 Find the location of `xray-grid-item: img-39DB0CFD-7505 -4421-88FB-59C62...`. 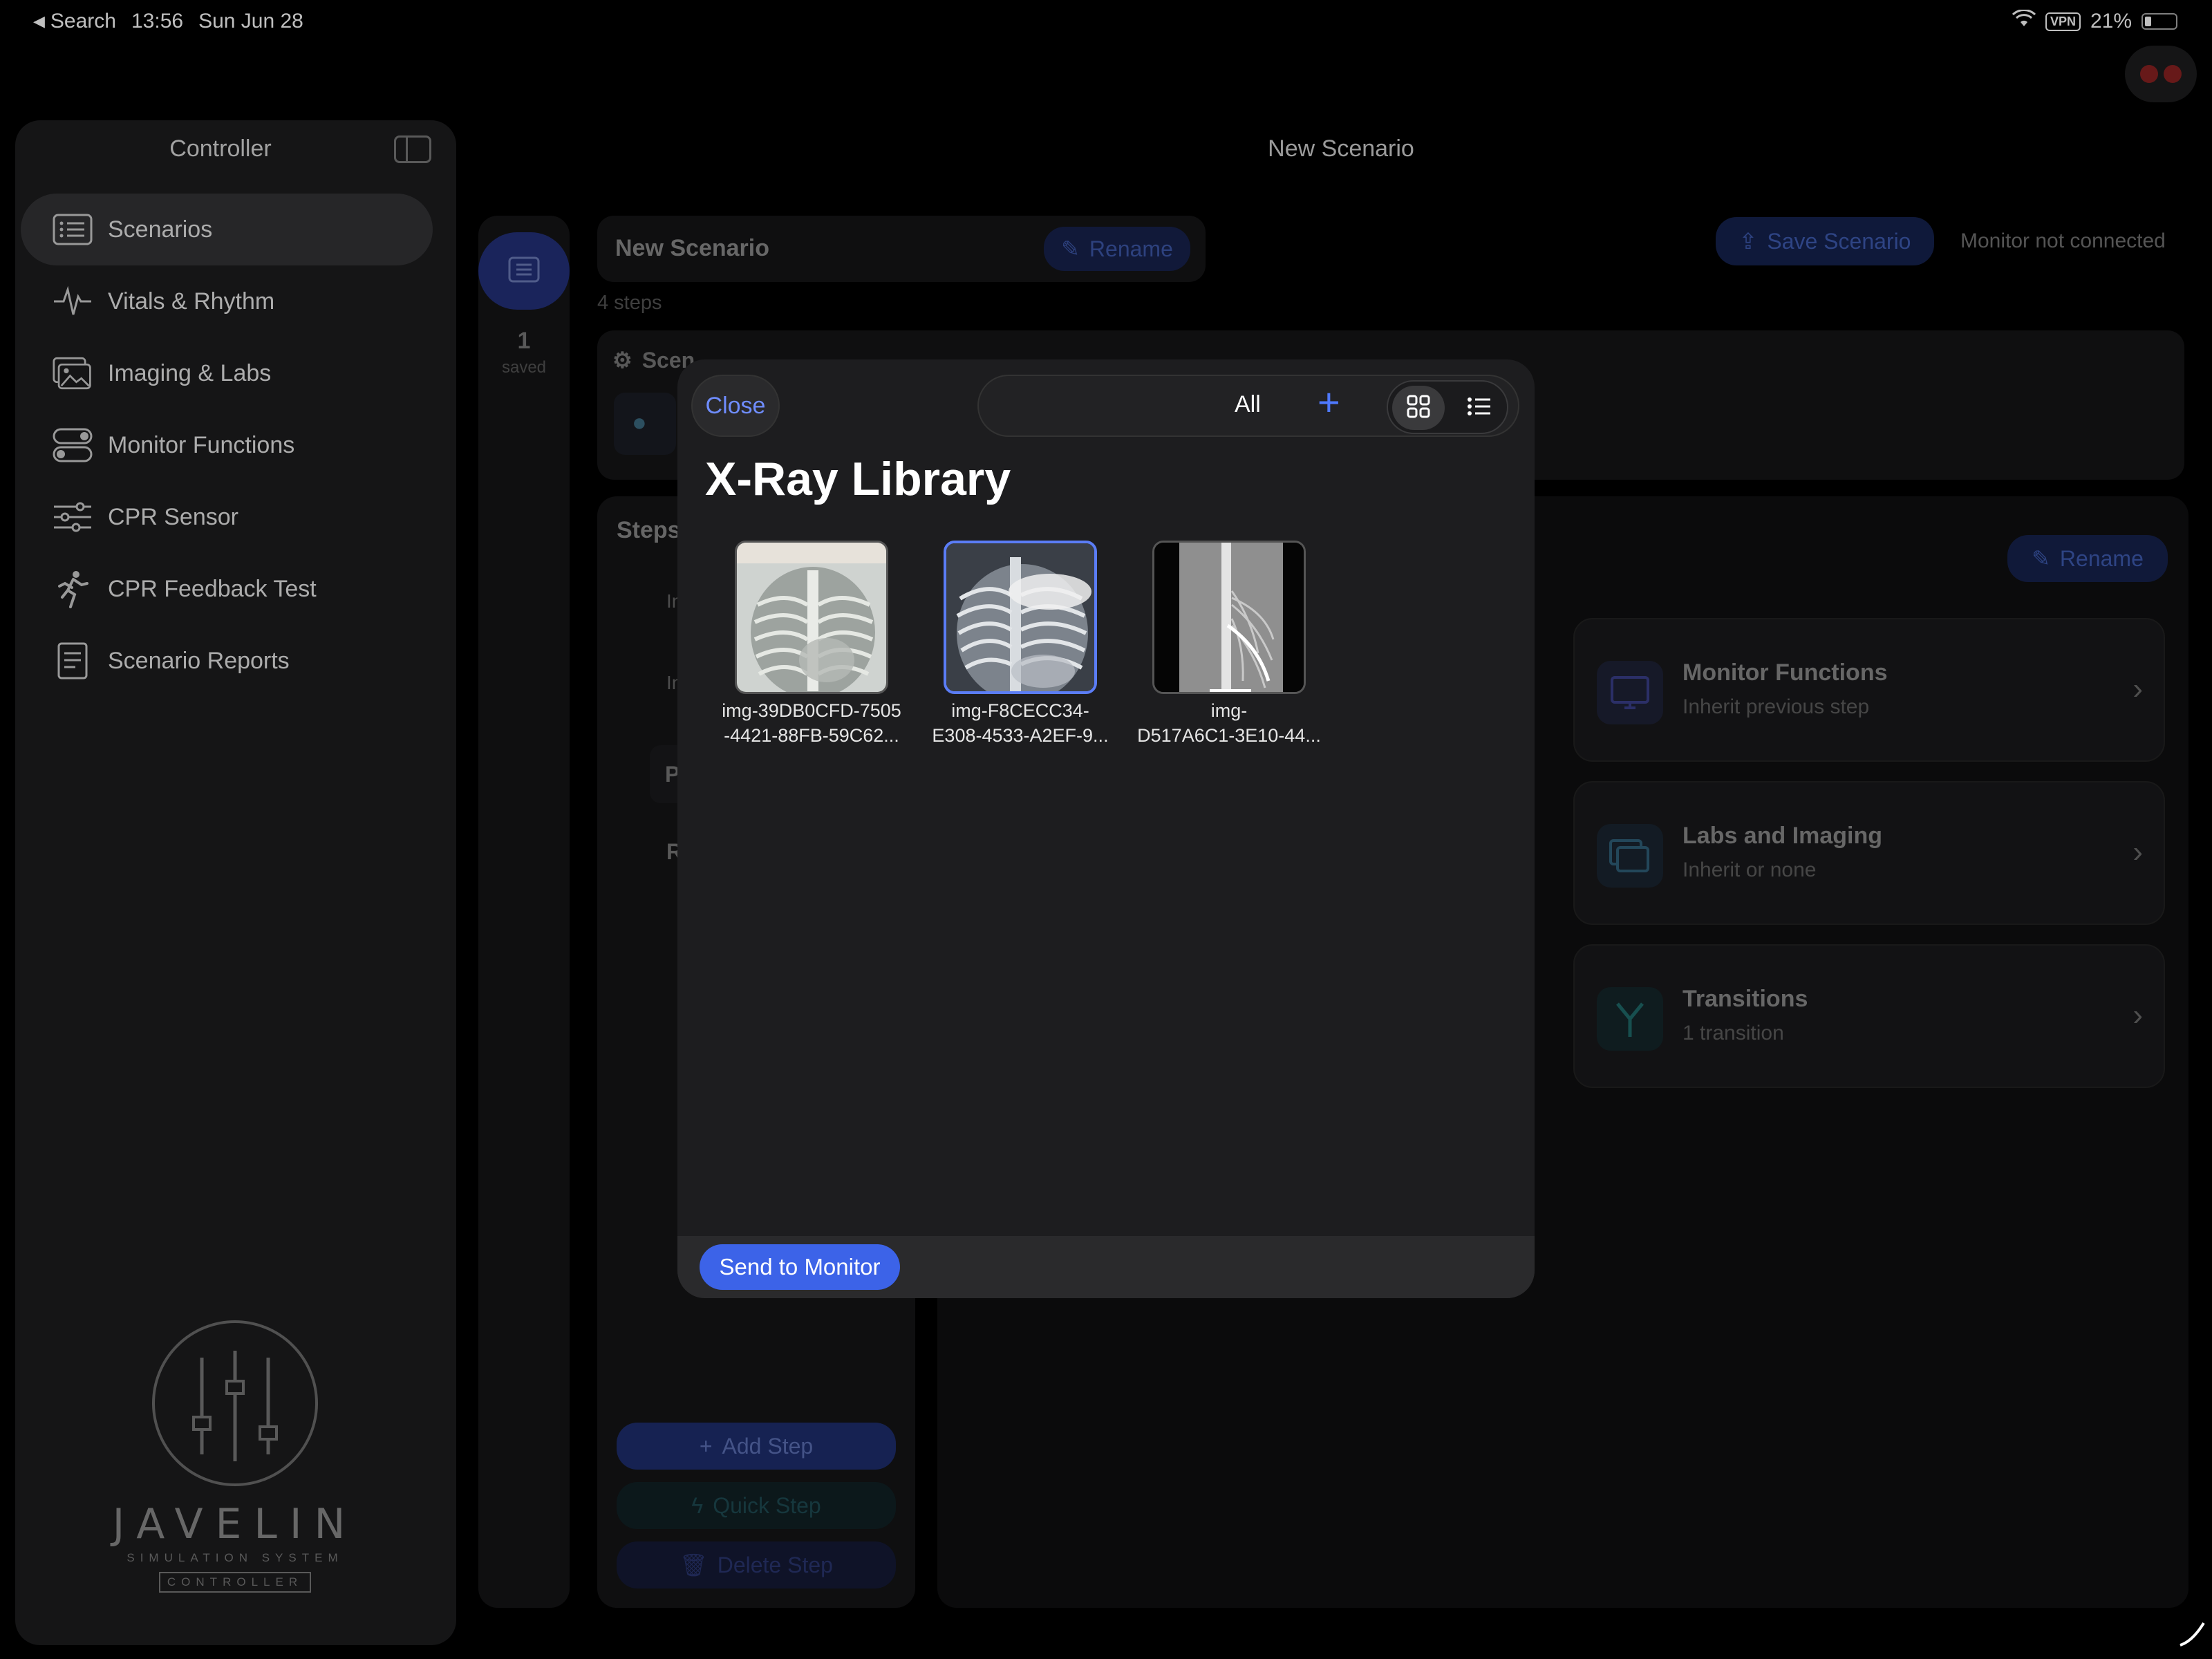

xray-grid-item: img-39DB0CFD-7505 -4421-88FB-59C62... is located at coordinates (812, 644).